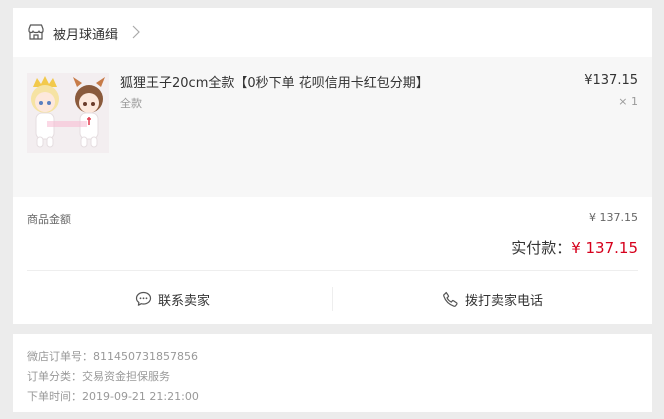 This screenshot has height=419, width=664. Describe the element at coordinates (145, 356) in the screenshot. I see `order-number-value: 811450731857856` at that location.